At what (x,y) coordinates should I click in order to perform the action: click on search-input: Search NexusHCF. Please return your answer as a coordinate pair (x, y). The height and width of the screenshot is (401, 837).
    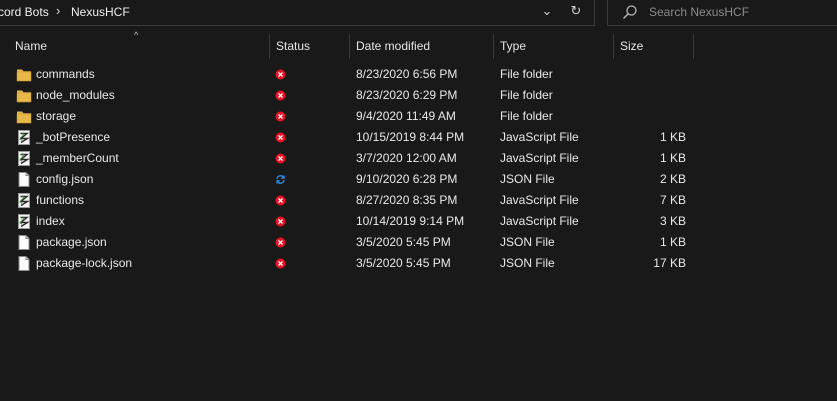
    Looking at the image, I should click on (699, 12).